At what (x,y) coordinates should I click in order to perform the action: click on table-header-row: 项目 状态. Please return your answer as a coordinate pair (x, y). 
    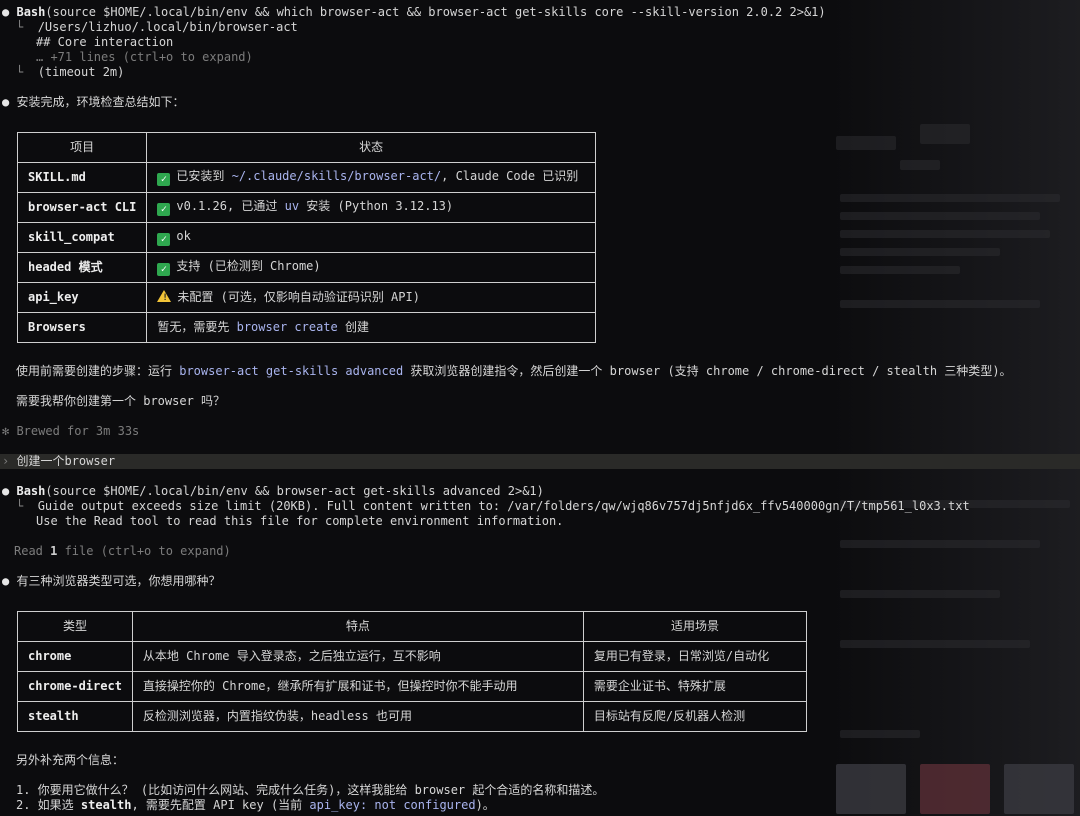
    Looking at the image, I should click on (306, 147).